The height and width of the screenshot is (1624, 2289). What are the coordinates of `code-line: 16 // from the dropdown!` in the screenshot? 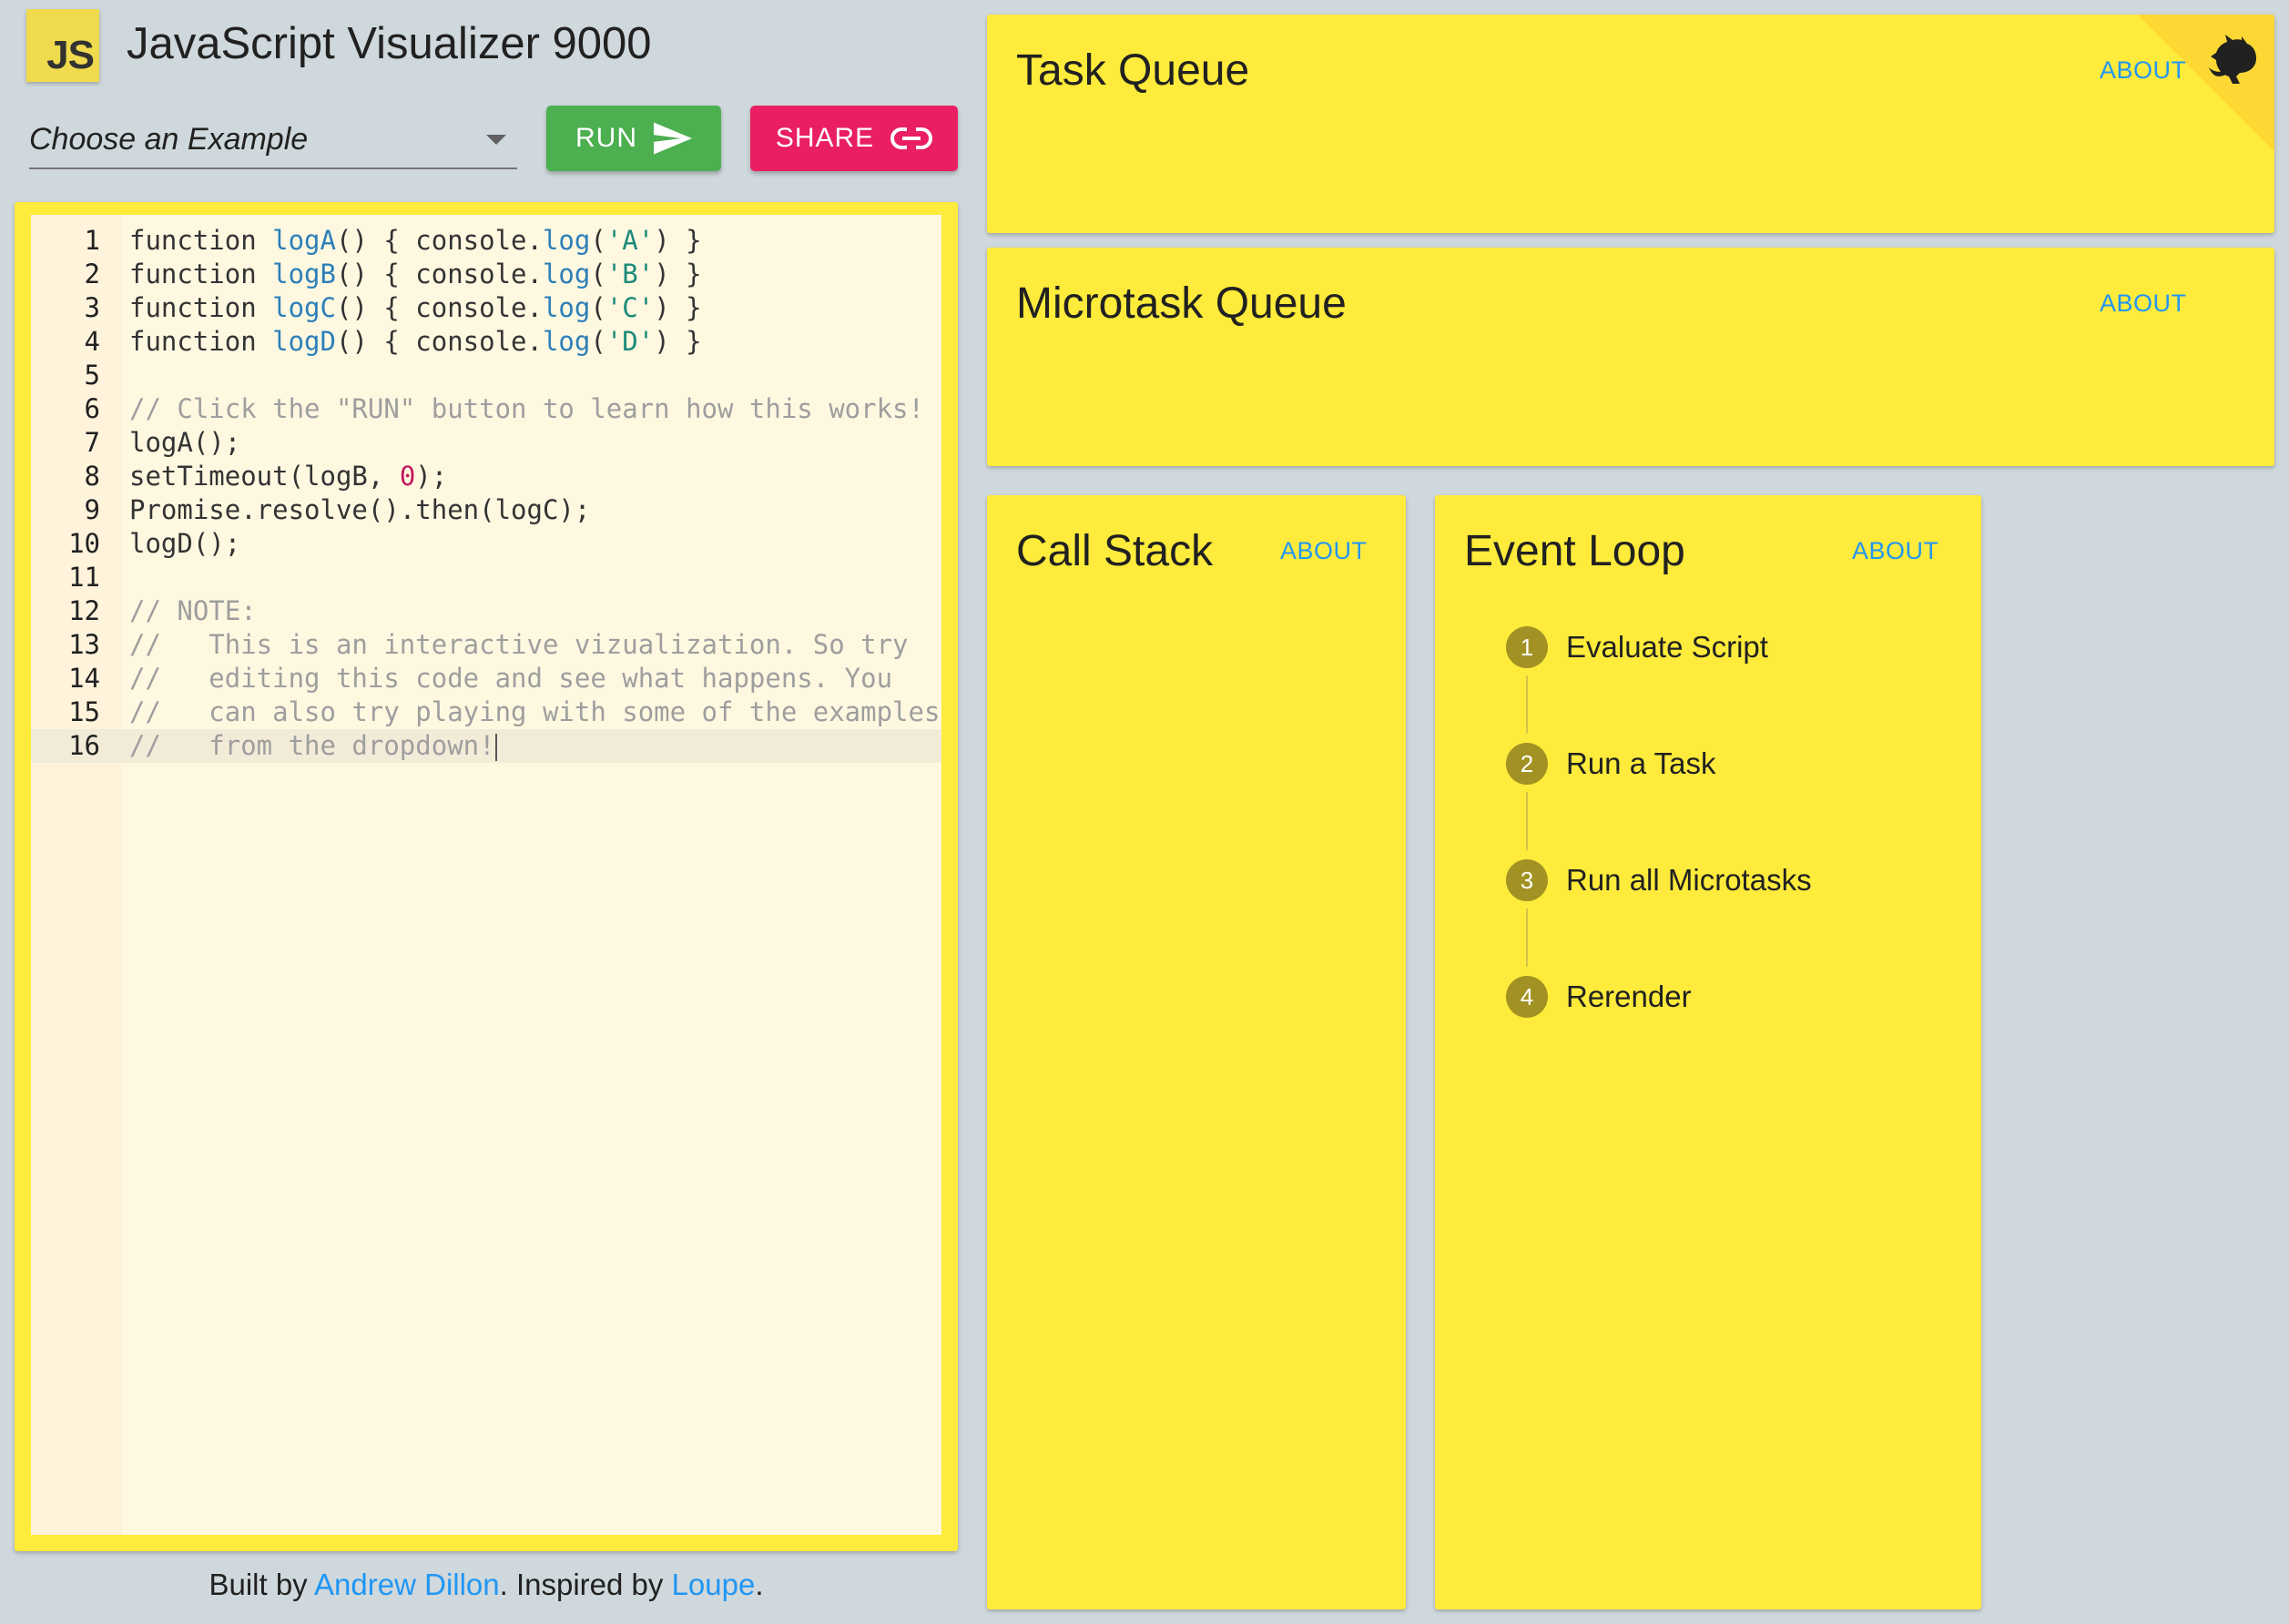 It's located at (486, 746).